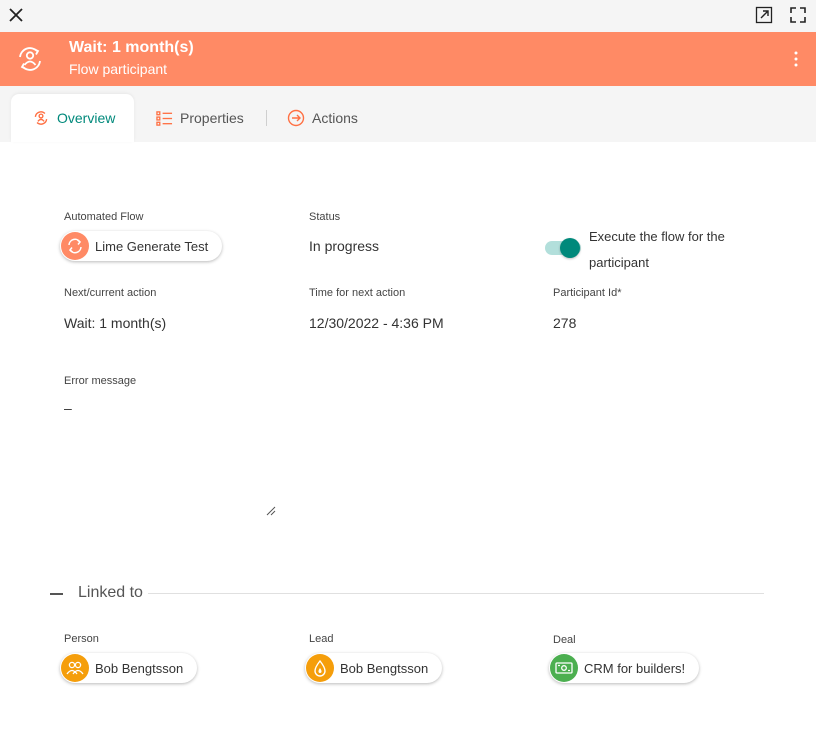 This screenshot has height=756, width=816. What do you see at coordinates (110, 293) in the screenshot?
I see `next-action-label: Next/current action` at bounding box center [110, 293].